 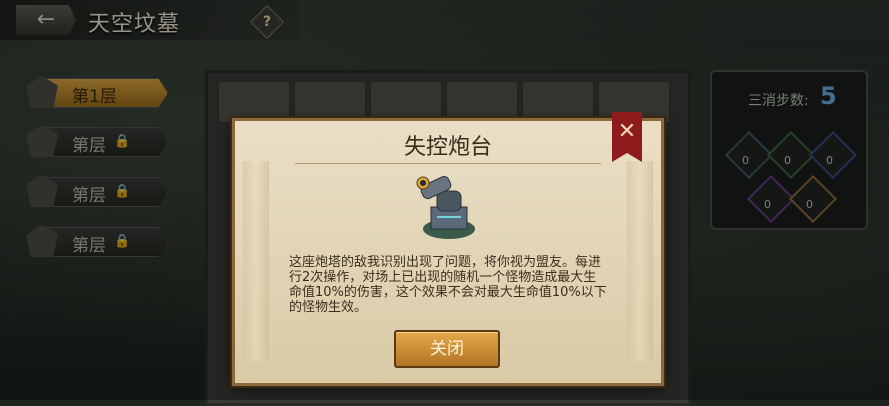 What do you see at coordinates (447, 349) in the screenshot?
I see `close-button: 关闭` at bounding box center [447, 349].